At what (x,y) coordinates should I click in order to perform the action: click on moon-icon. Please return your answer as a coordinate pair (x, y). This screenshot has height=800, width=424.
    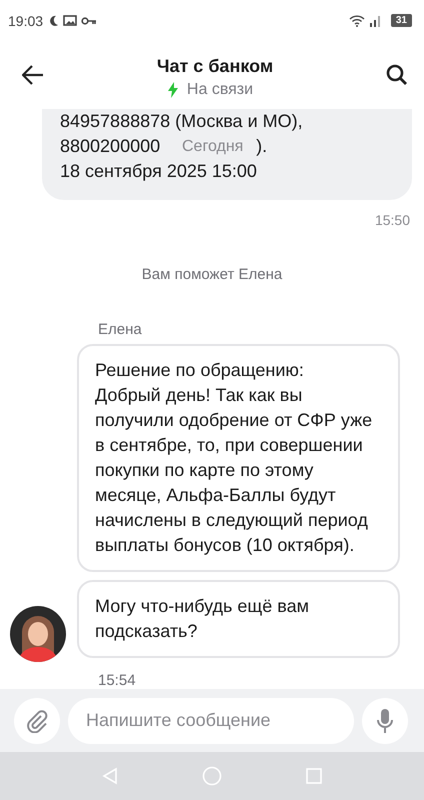
    Looking at the image, I should click on (54, 20).